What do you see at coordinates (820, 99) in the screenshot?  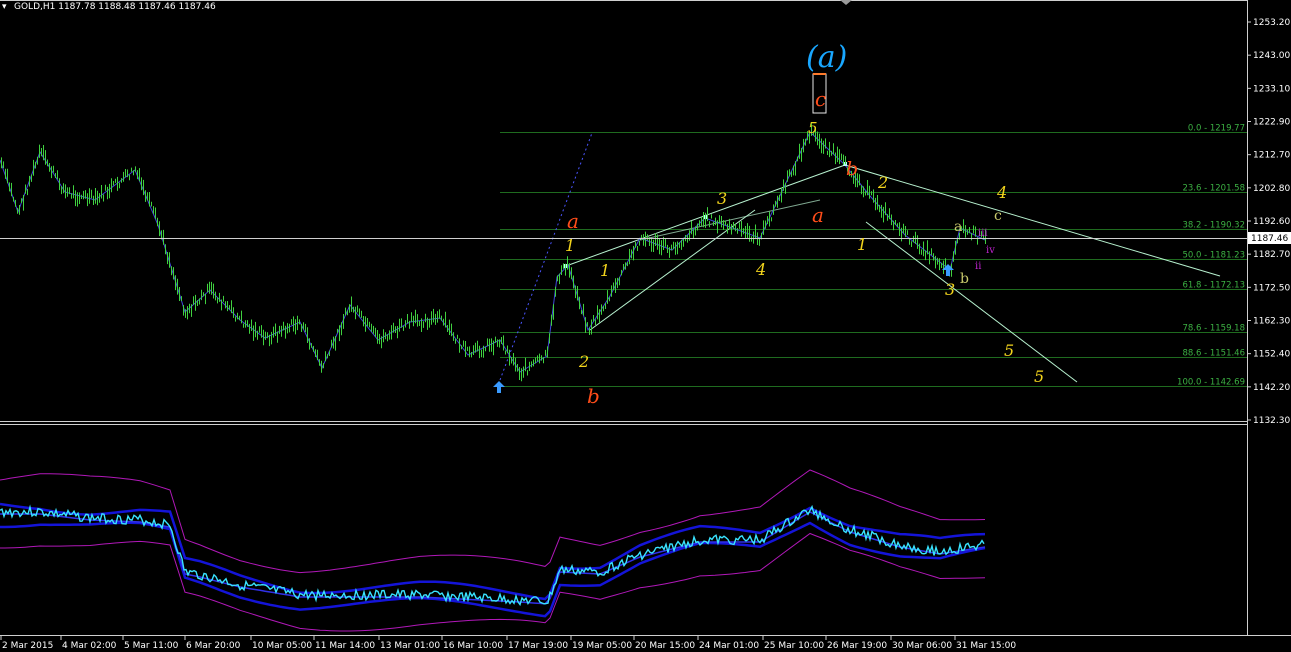 I see `wave-label-c-big: c` at bounding box center [820, 99].